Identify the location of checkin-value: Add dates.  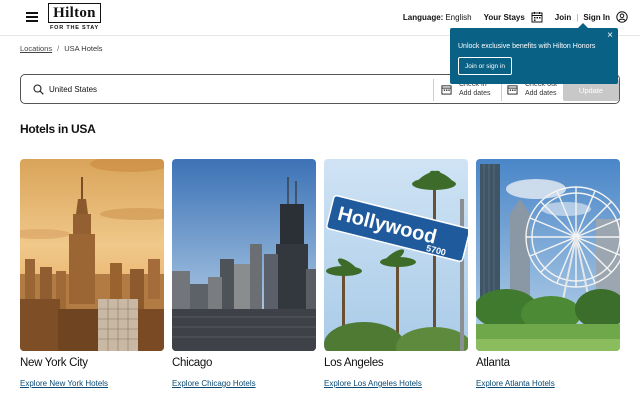
(475, 93).